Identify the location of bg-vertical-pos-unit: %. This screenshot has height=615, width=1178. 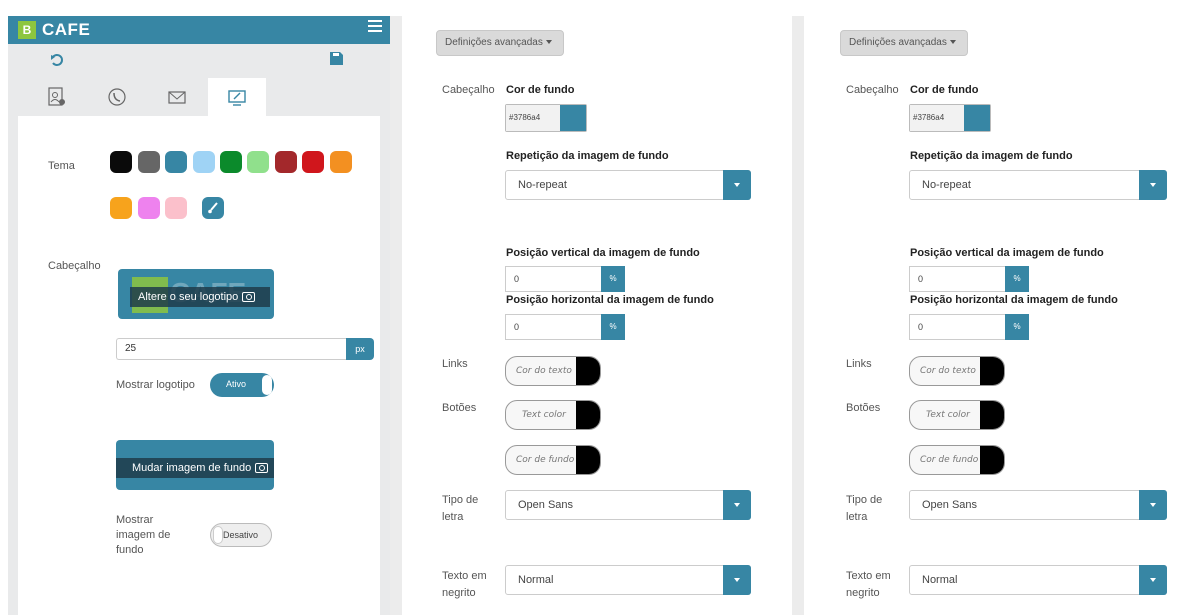
(613, 279).